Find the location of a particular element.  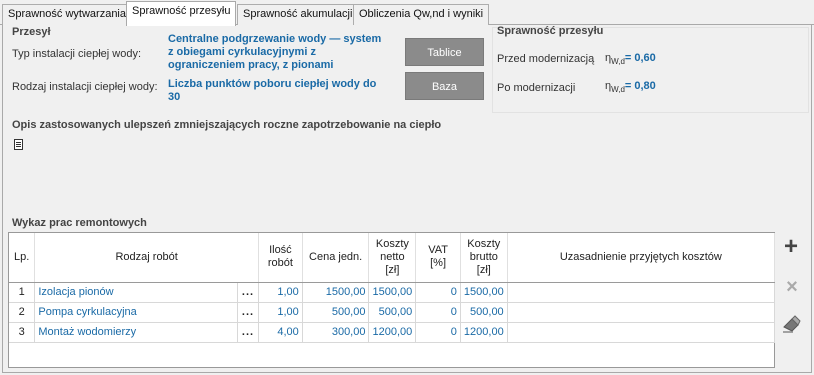

rodzaj-instalacji-label: Rodzaj instalacji ciepłej wody: is located at coordinates (85, 87).